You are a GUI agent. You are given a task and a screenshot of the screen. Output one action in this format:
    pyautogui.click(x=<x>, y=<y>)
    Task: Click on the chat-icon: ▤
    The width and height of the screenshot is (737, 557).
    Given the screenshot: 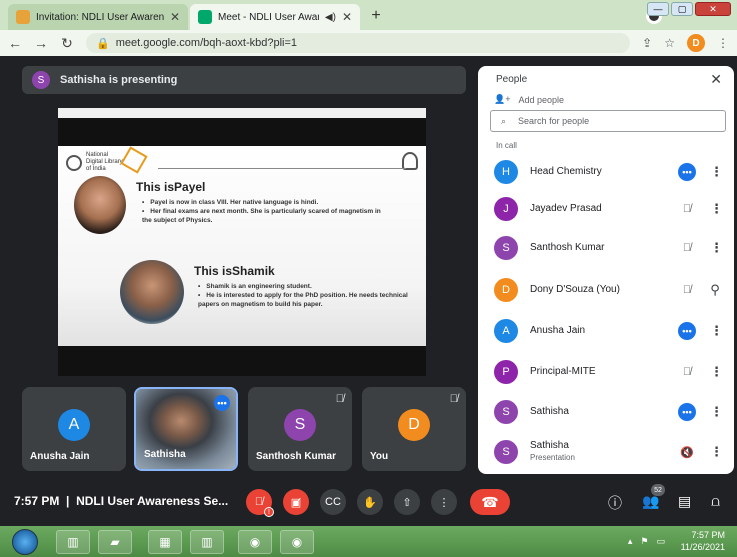 What is the action you would take?
    pyautogui.click(x=684, y=501)
    